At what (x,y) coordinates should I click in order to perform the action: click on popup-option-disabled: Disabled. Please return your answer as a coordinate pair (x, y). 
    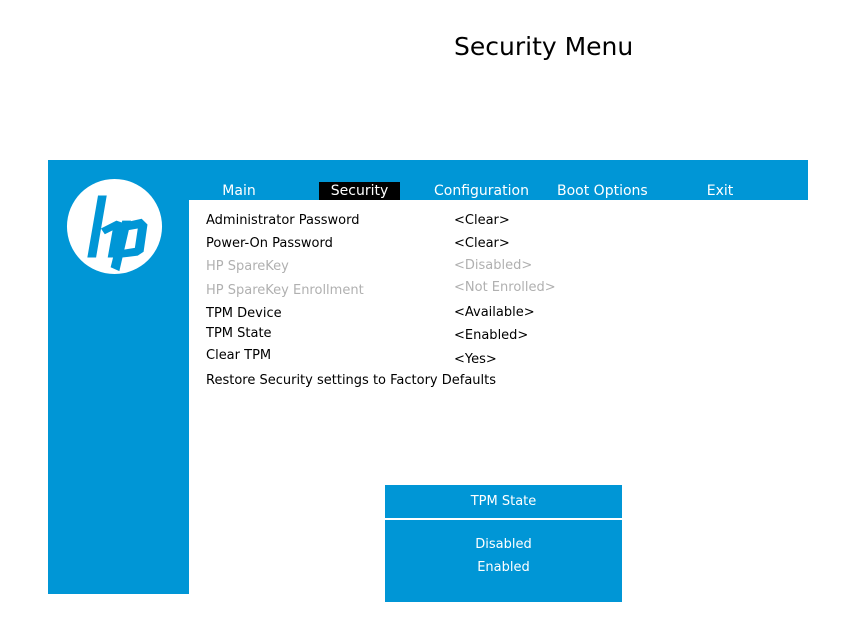
    Looking at the image, I should click on (503, 544).